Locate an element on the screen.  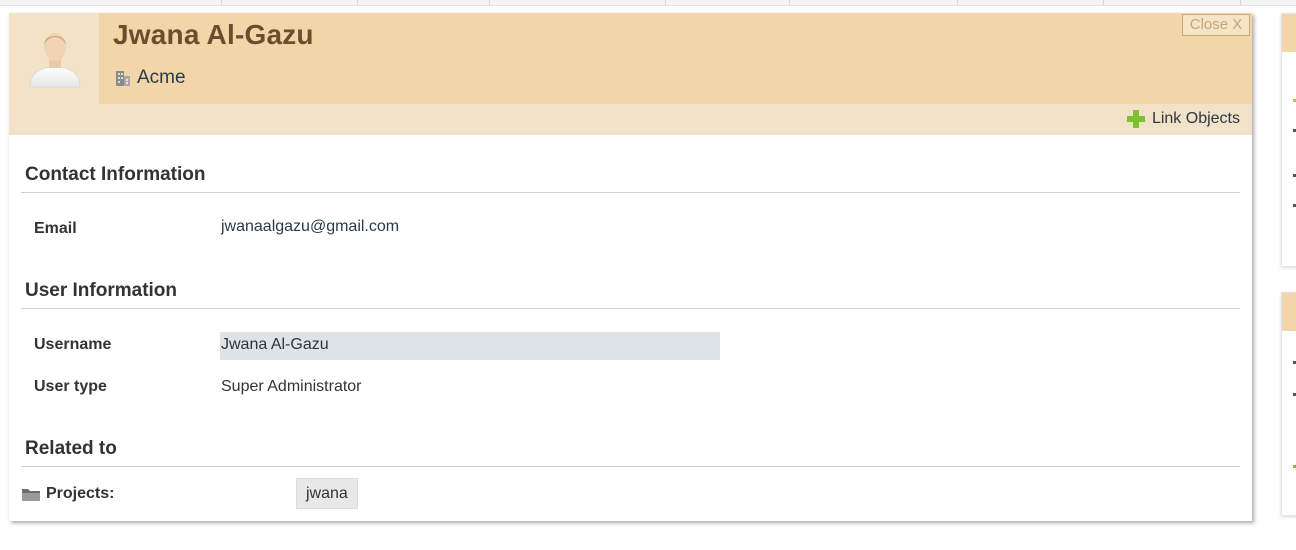
user-type-value: Super Administrator is located at coordinates (291, 386).